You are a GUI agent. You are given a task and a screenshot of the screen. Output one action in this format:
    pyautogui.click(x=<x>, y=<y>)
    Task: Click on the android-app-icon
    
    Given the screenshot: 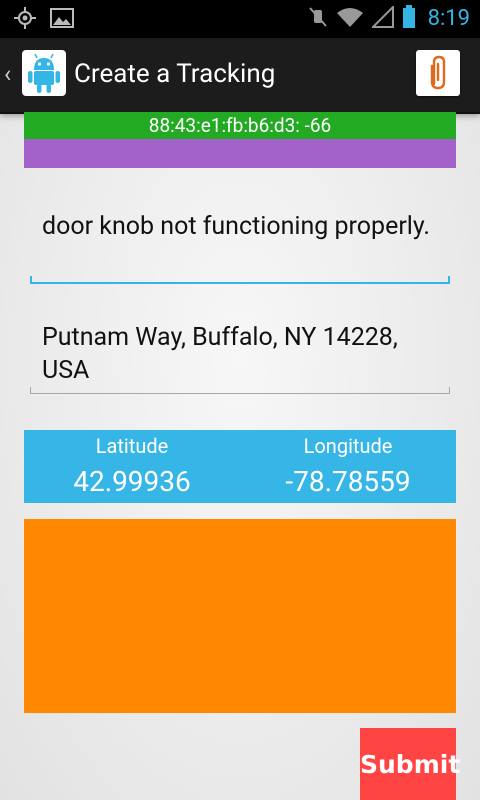 What is the action you would take?
    pyautogui.click(x=44, y=73)
    